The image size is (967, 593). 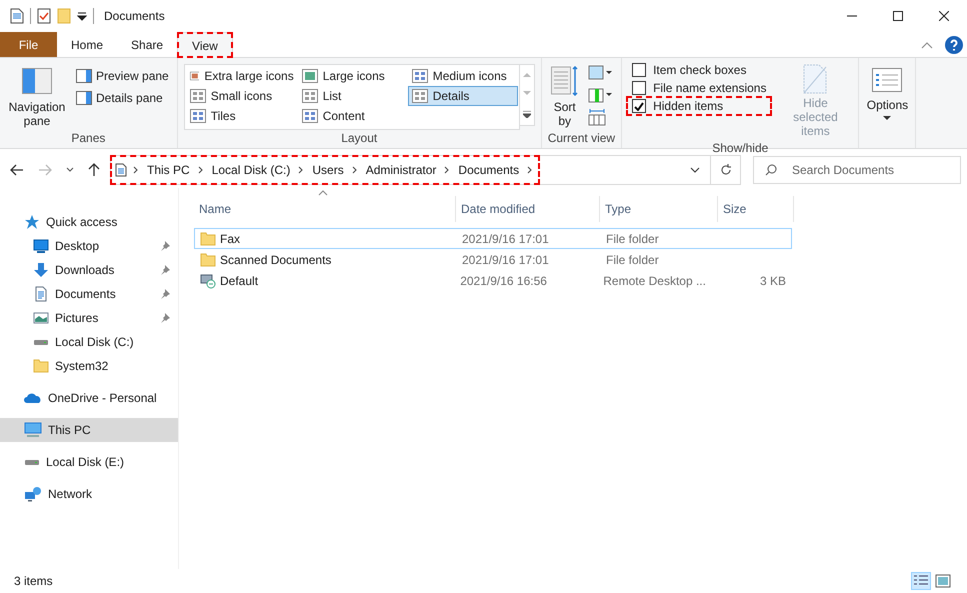 What do you see at coordinates (88, 138) in the screenshot?
I see `group-label: Panes` at bounding box center [88, 138].